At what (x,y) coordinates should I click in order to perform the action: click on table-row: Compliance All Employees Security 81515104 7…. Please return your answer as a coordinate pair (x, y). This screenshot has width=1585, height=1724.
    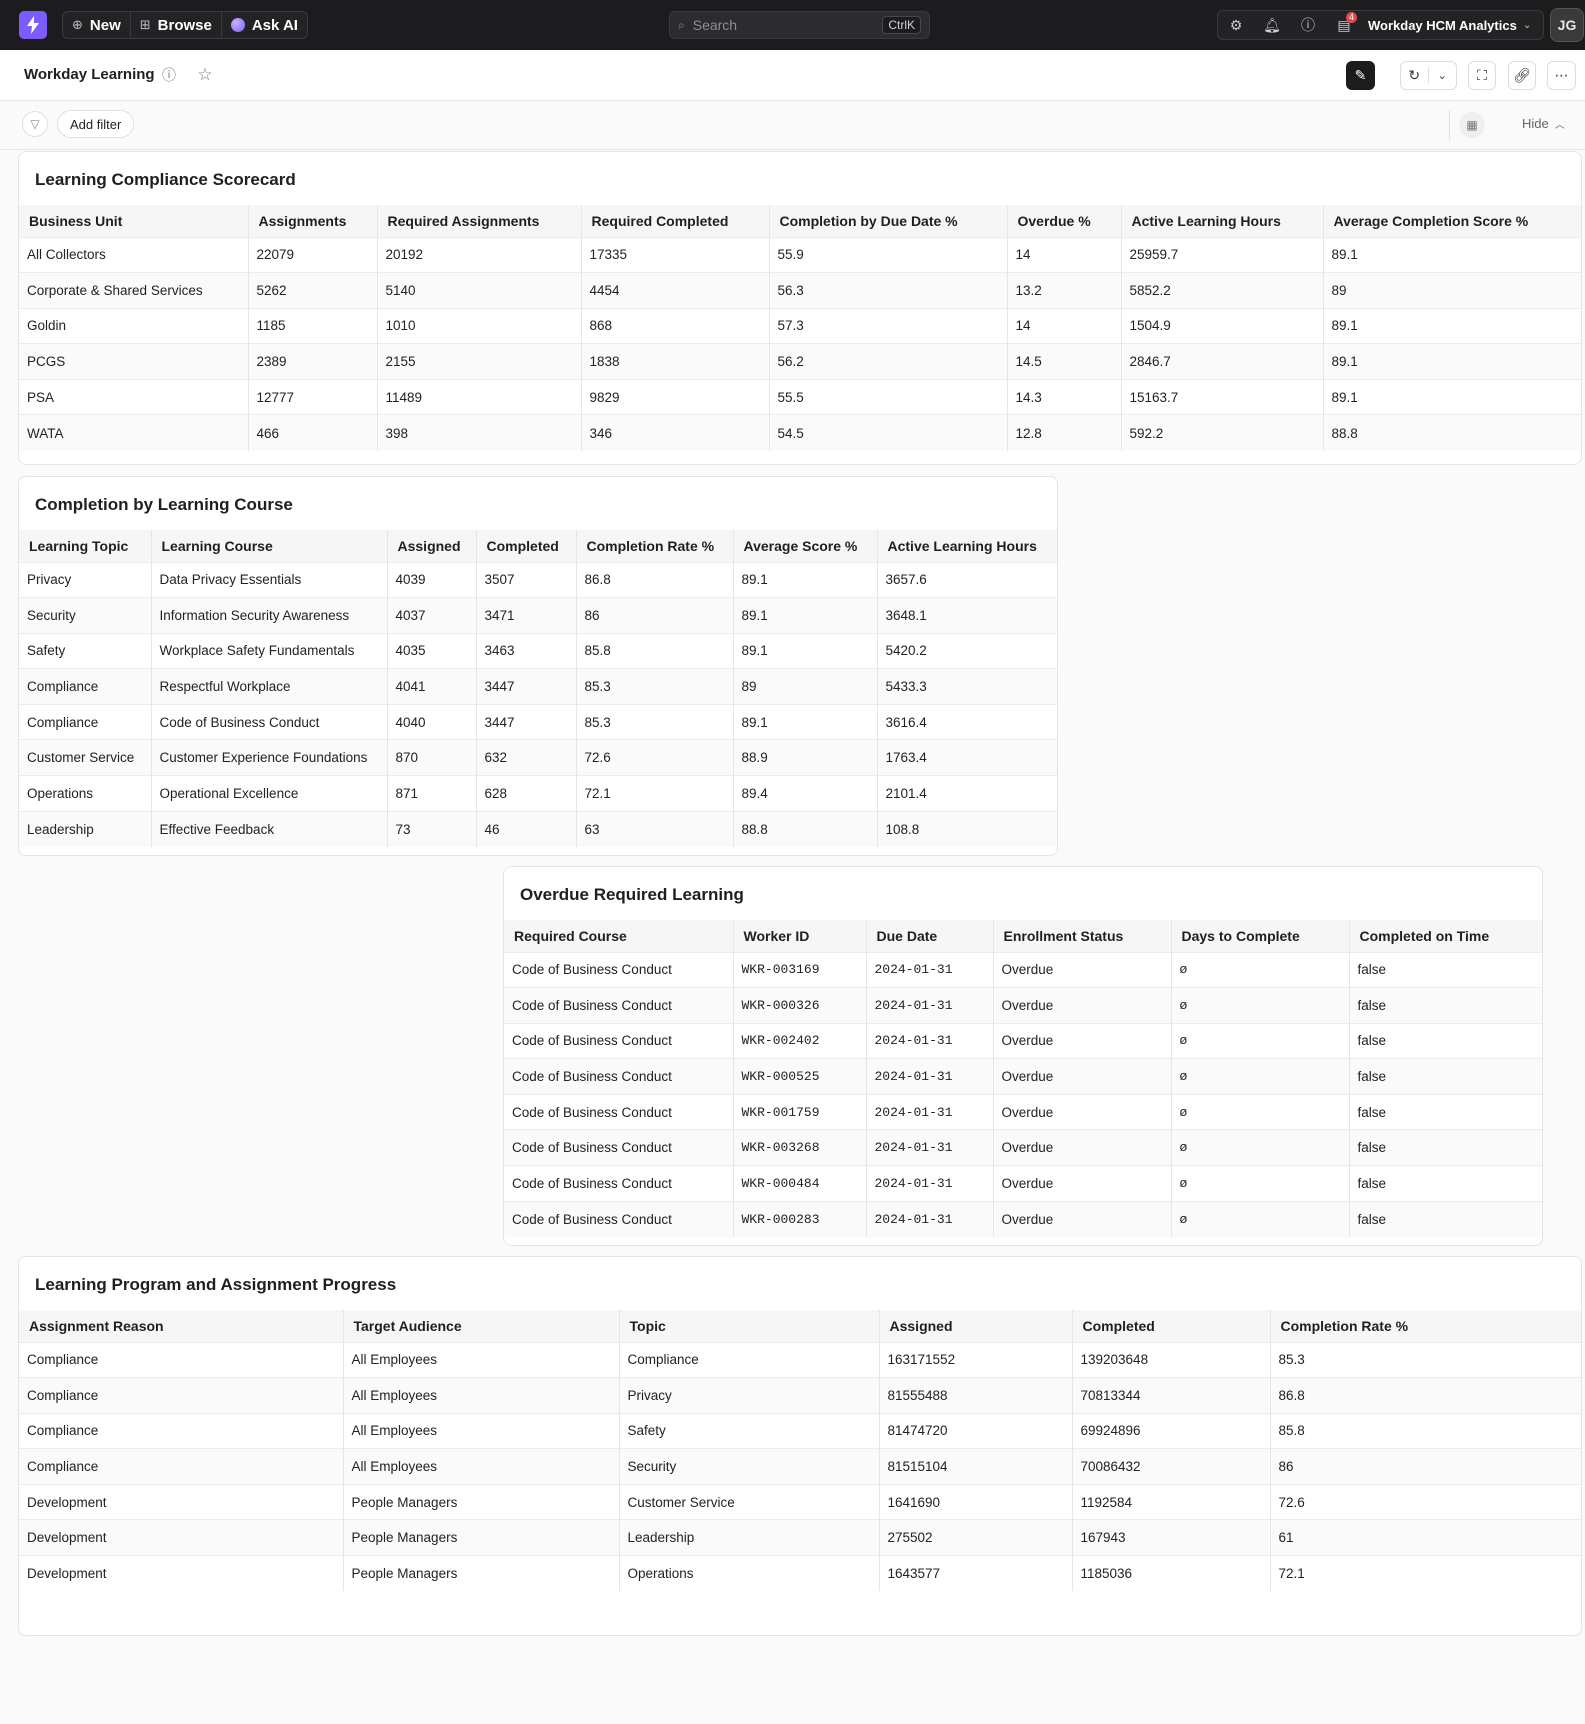
    Looking at the image, I should click on (800, 1466).